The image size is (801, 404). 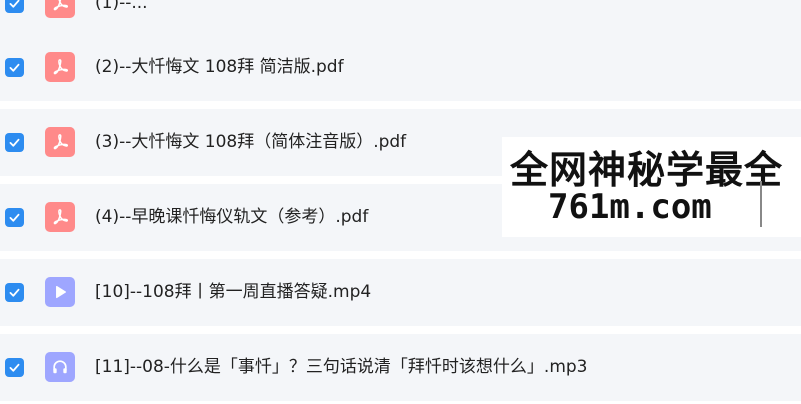 I want to click on text-cursor-bar, so click(x=761, y=204).